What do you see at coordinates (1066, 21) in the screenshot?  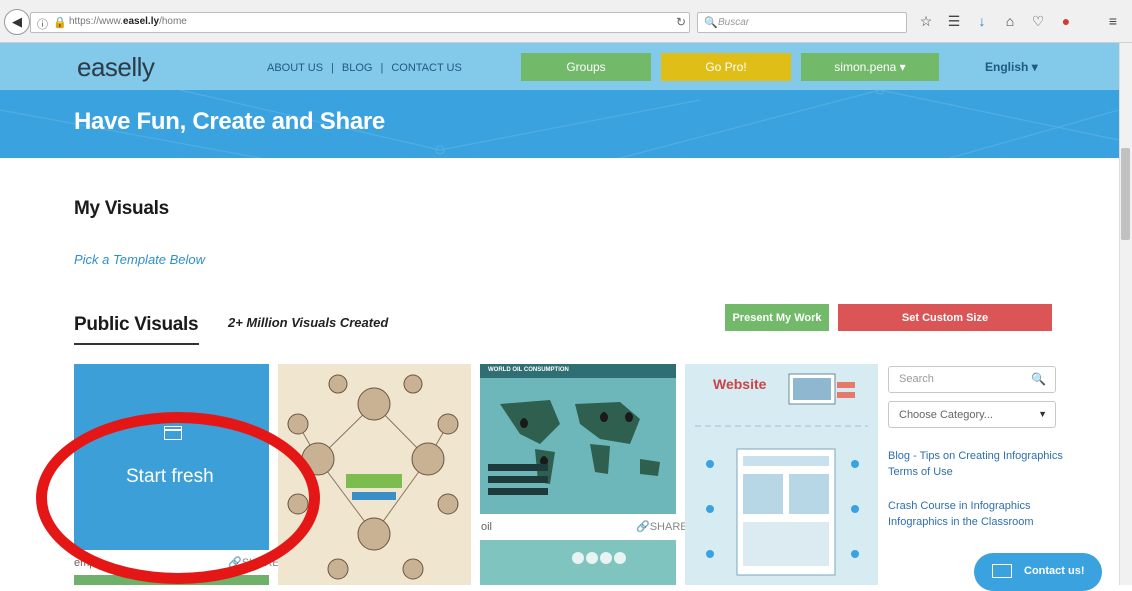 I see `addon-icon: ●` at bounding box center [1066, 21].